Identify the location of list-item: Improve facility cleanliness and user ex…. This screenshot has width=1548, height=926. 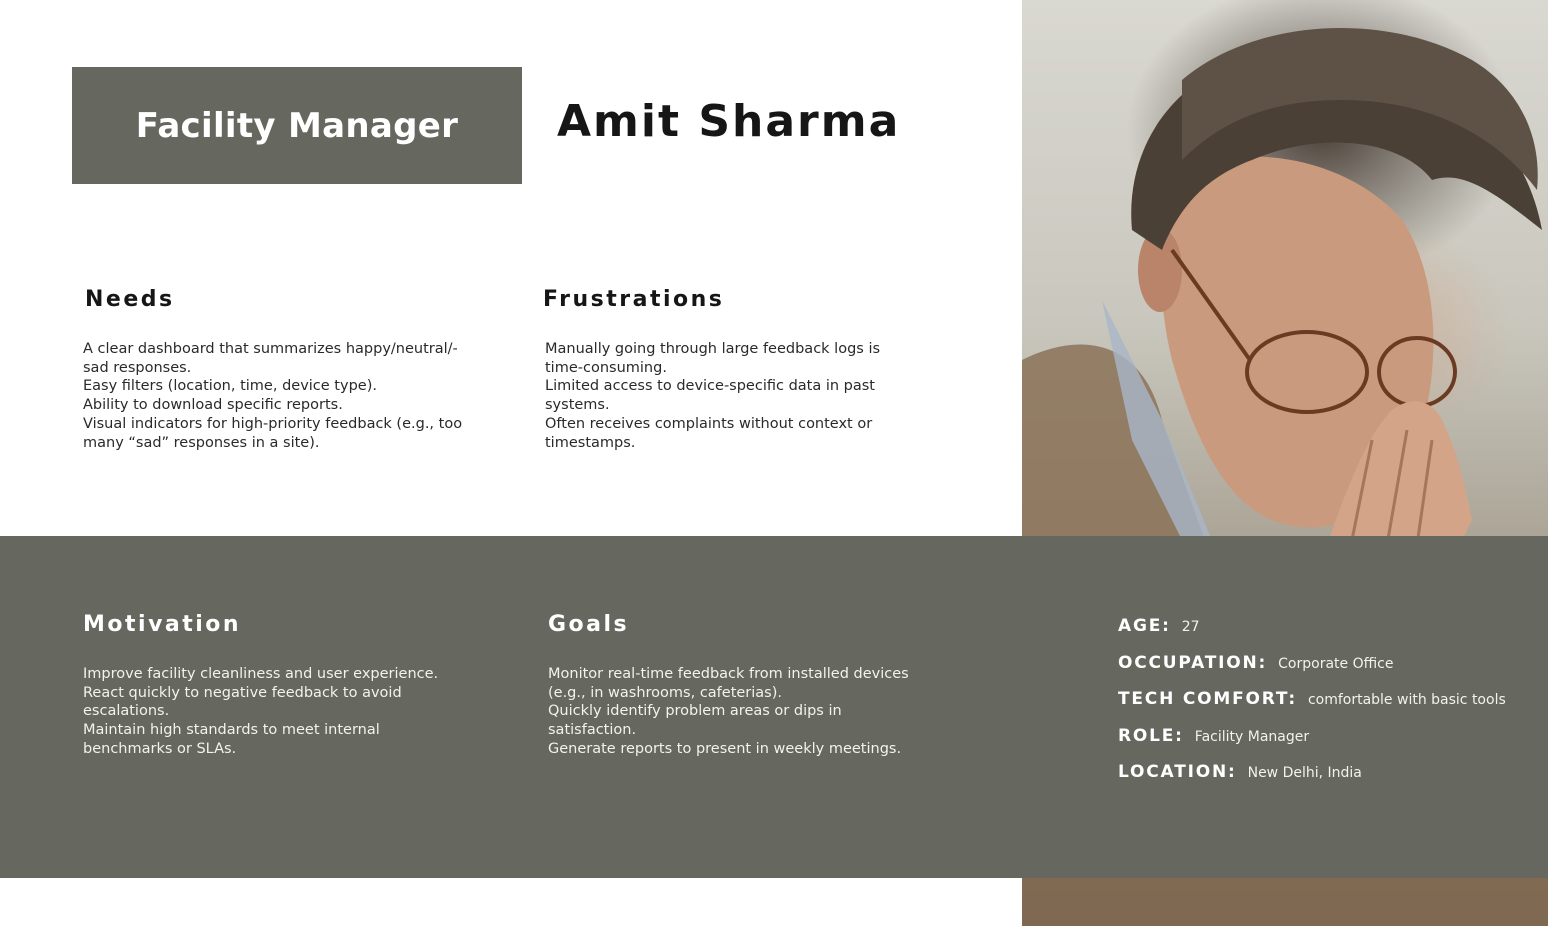
(261, 674).